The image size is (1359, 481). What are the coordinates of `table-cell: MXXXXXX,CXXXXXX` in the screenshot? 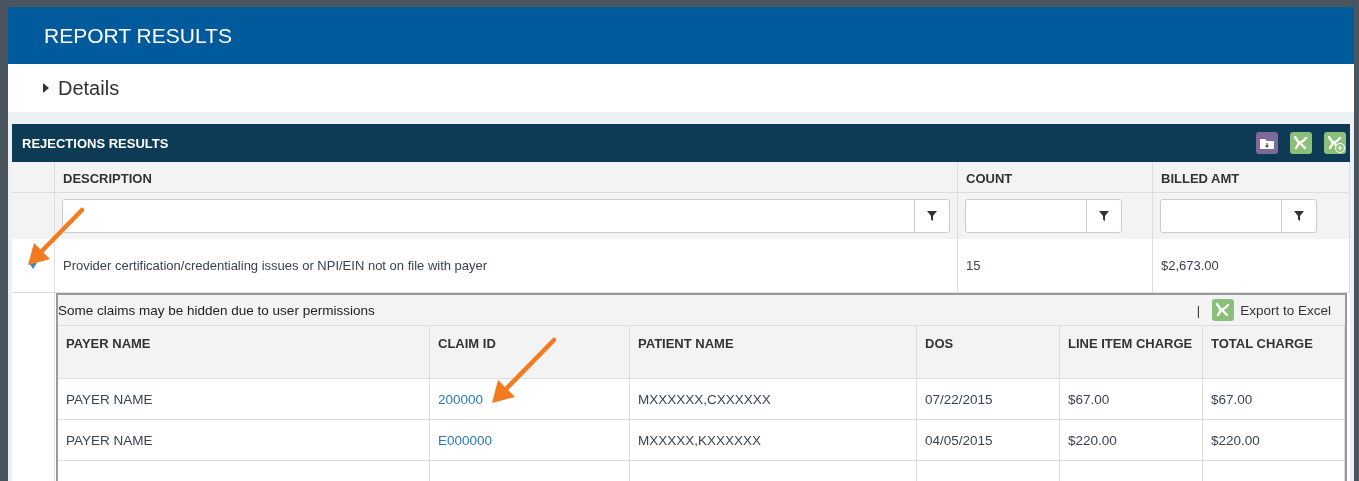 It's located at (773, 398).